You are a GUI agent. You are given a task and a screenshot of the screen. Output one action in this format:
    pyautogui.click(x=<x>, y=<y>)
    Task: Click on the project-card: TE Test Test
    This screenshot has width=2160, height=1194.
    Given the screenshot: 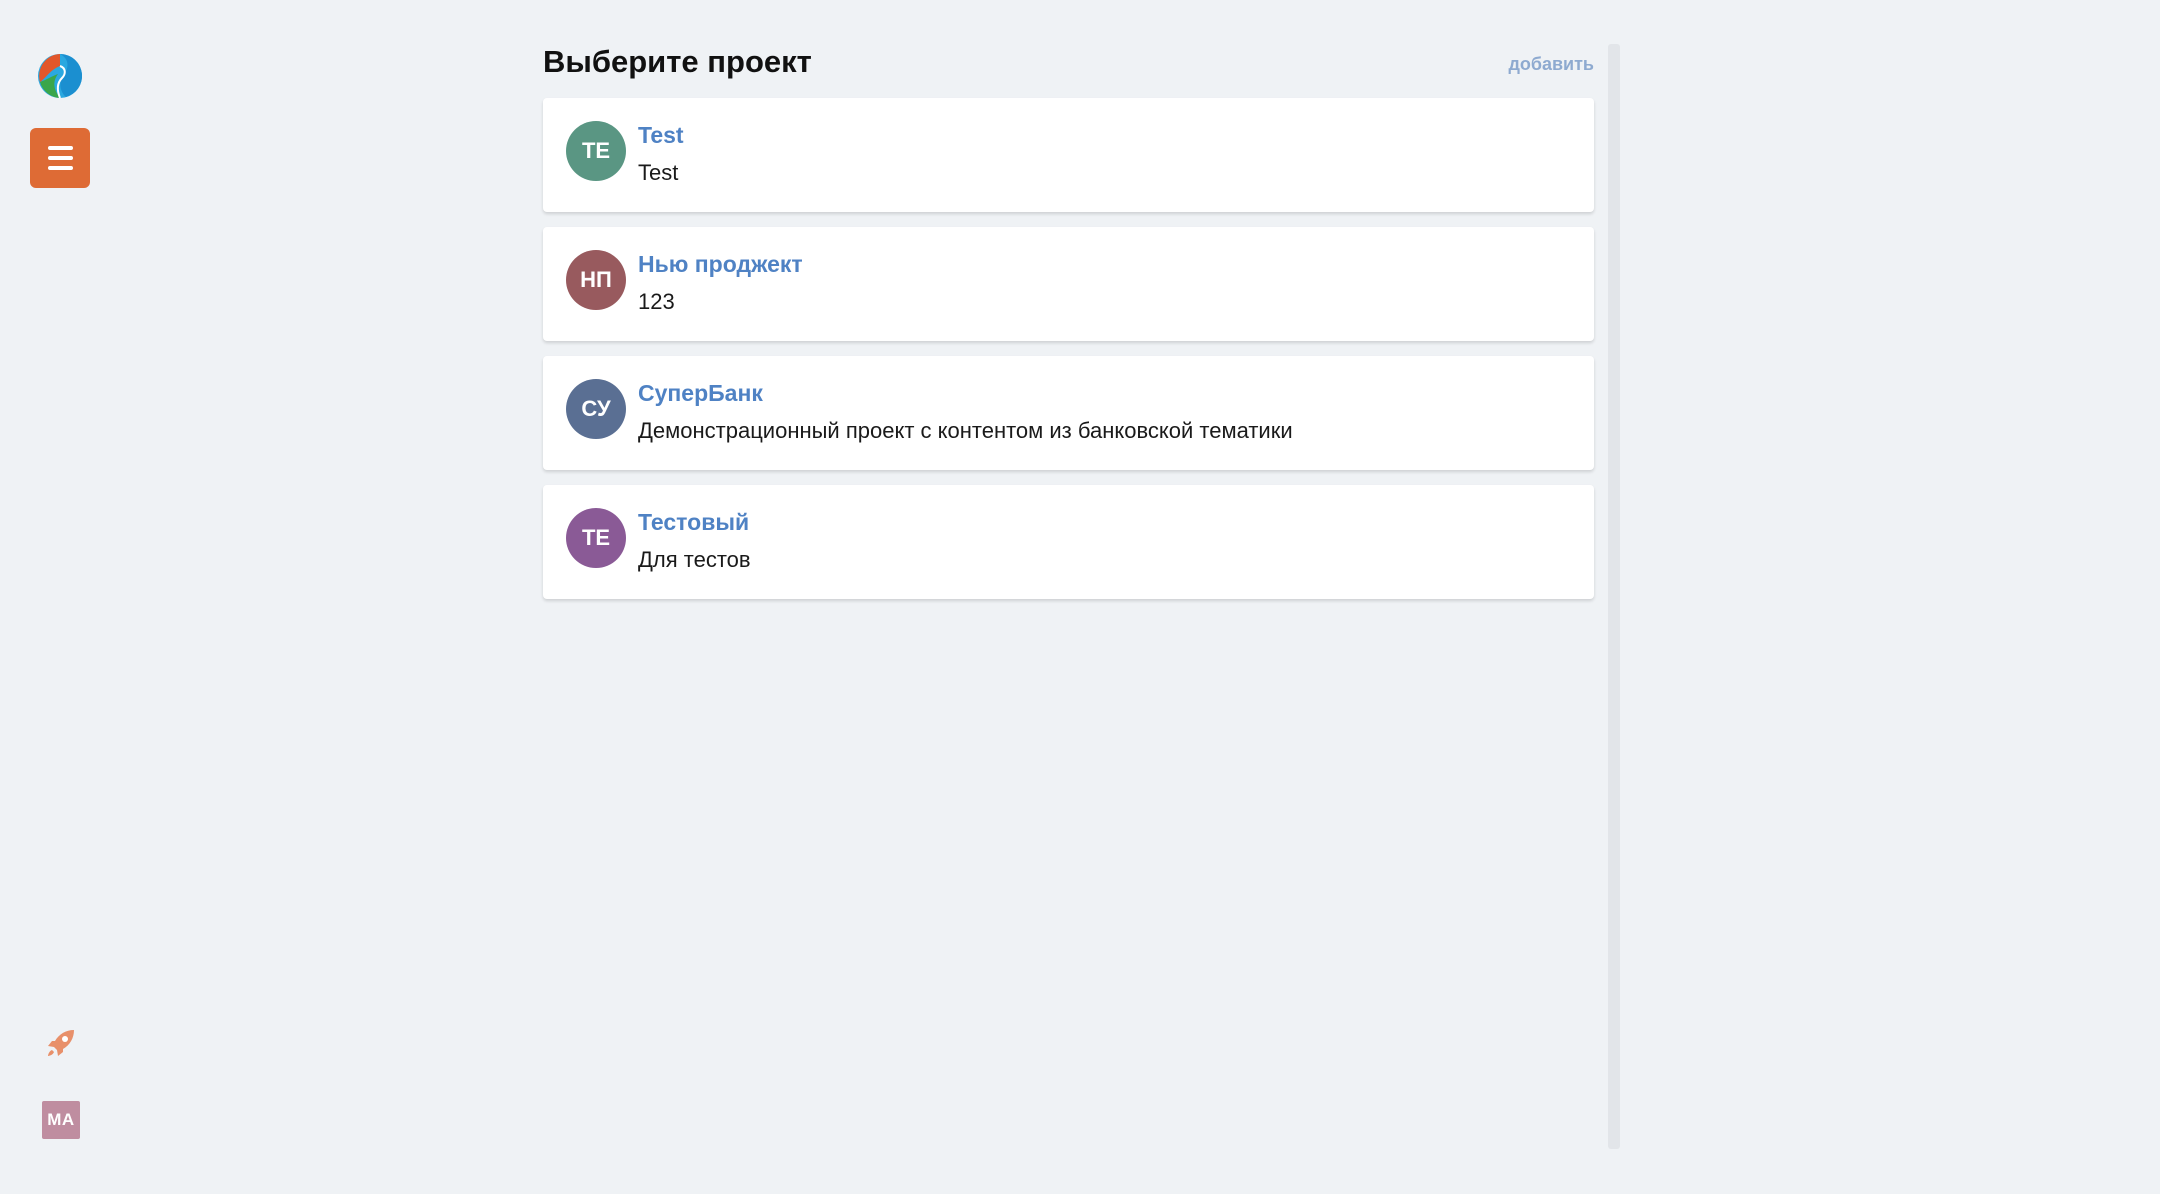 What is the action you would take?
    pyautogui.click(x=1068, y=155)
    